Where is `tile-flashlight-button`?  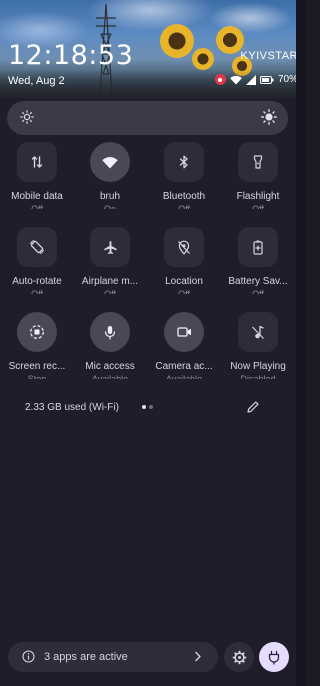 tile-flashlight-button is located at coordinates (258, 162).